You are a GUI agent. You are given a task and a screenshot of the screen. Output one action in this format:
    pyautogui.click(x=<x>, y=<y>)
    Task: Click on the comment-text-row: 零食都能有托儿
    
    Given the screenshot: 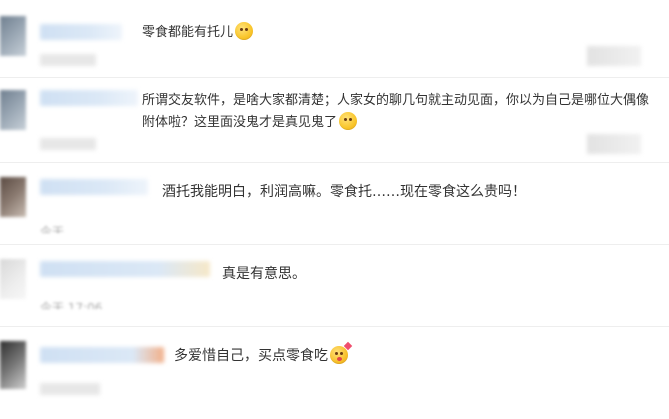 What is the action you would take?
    pyautogui.click(x=198, y=33)
    